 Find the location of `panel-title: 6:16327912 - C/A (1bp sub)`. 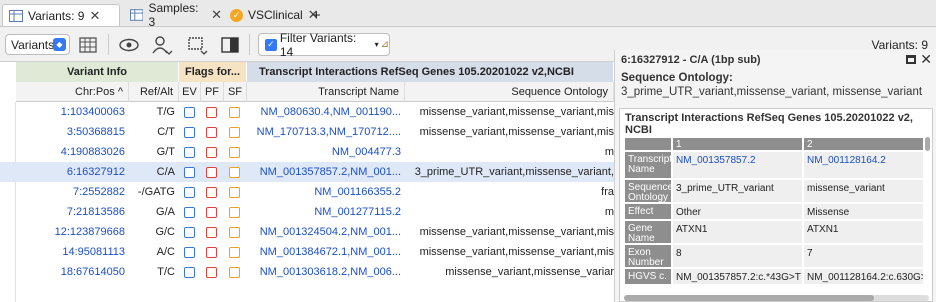

panel-title: 6:16327912 - C/A (1bp sub) is located at coordinates (691, 60).